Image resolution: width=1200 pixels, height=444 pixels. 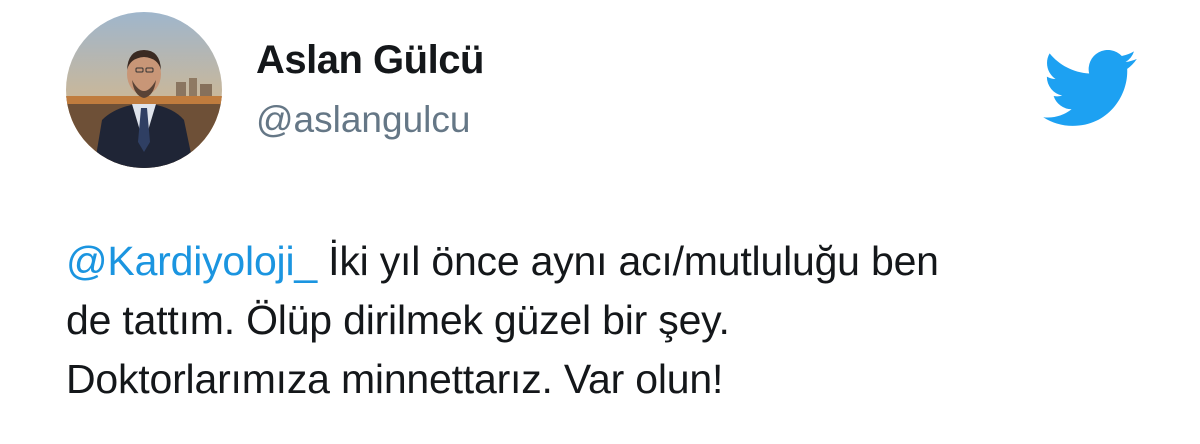 What do you see at coordinates (627, 261) in the screenshot?
I see `tweet-line-1-text: İki yıl önce aynı acı/mutluluğu ben` at bounding box center [627, 261].